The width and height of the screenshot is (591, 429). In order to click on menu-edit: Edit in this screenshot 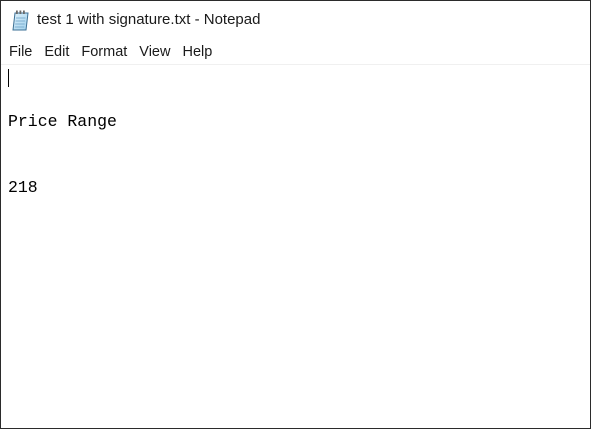, I will do `click(56, 52)`.